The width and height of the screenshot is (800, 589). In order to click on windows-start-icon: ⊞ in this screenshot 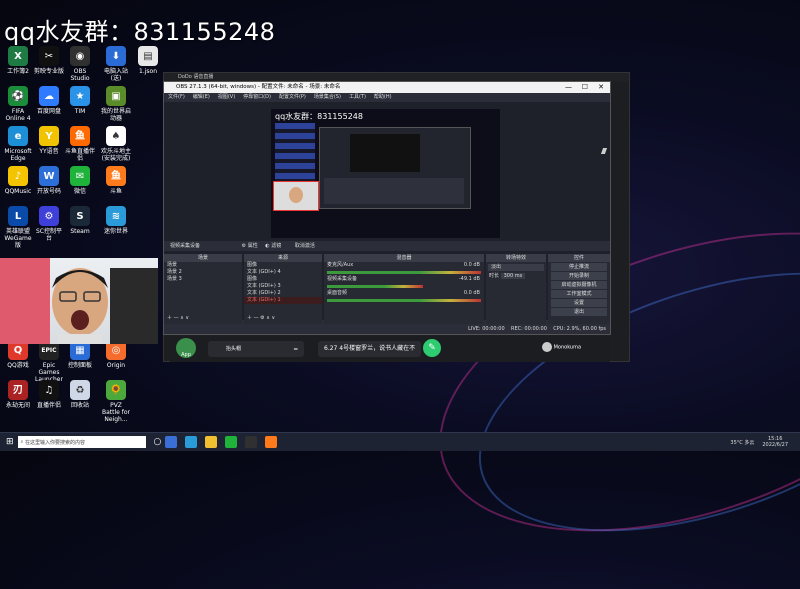, I will do `click(10, 442)`.